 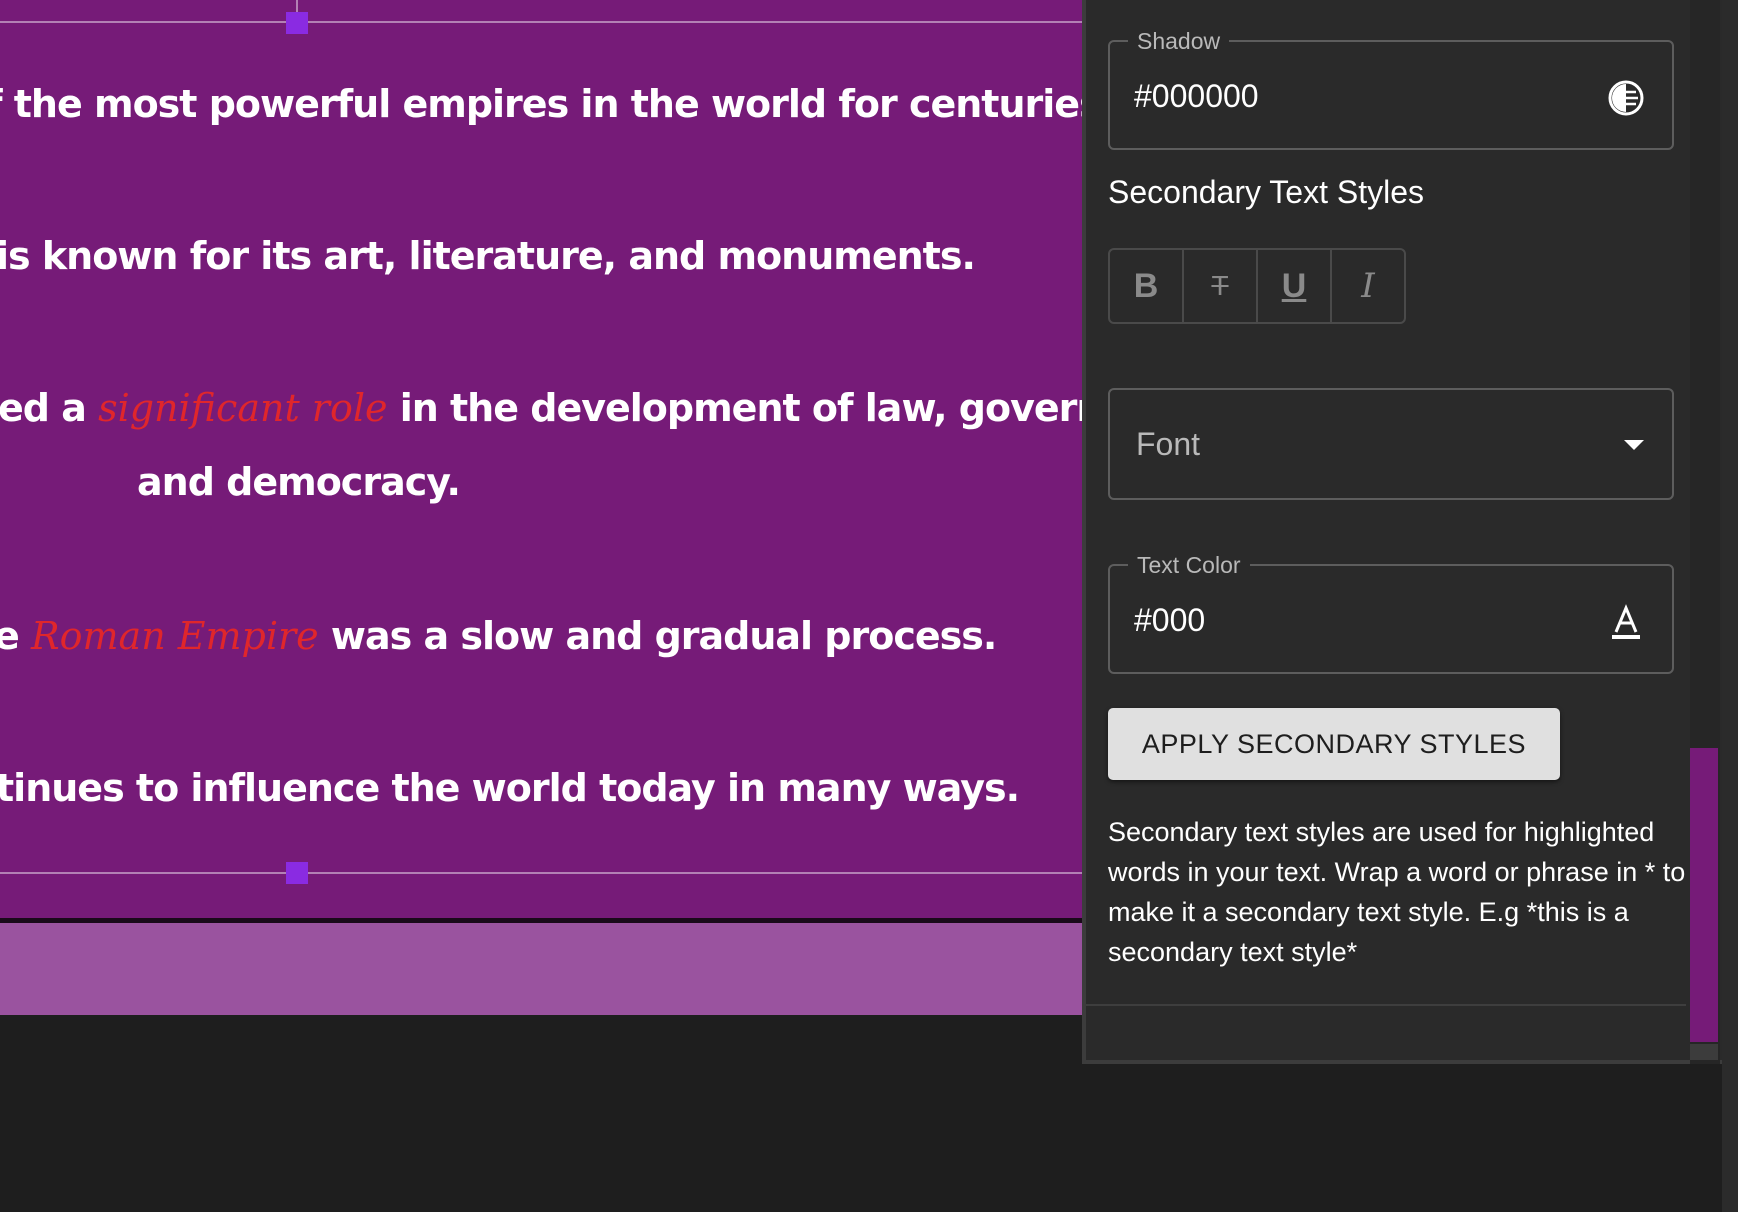 I want to click on panel-divider, so click(x=1386, y=1005).